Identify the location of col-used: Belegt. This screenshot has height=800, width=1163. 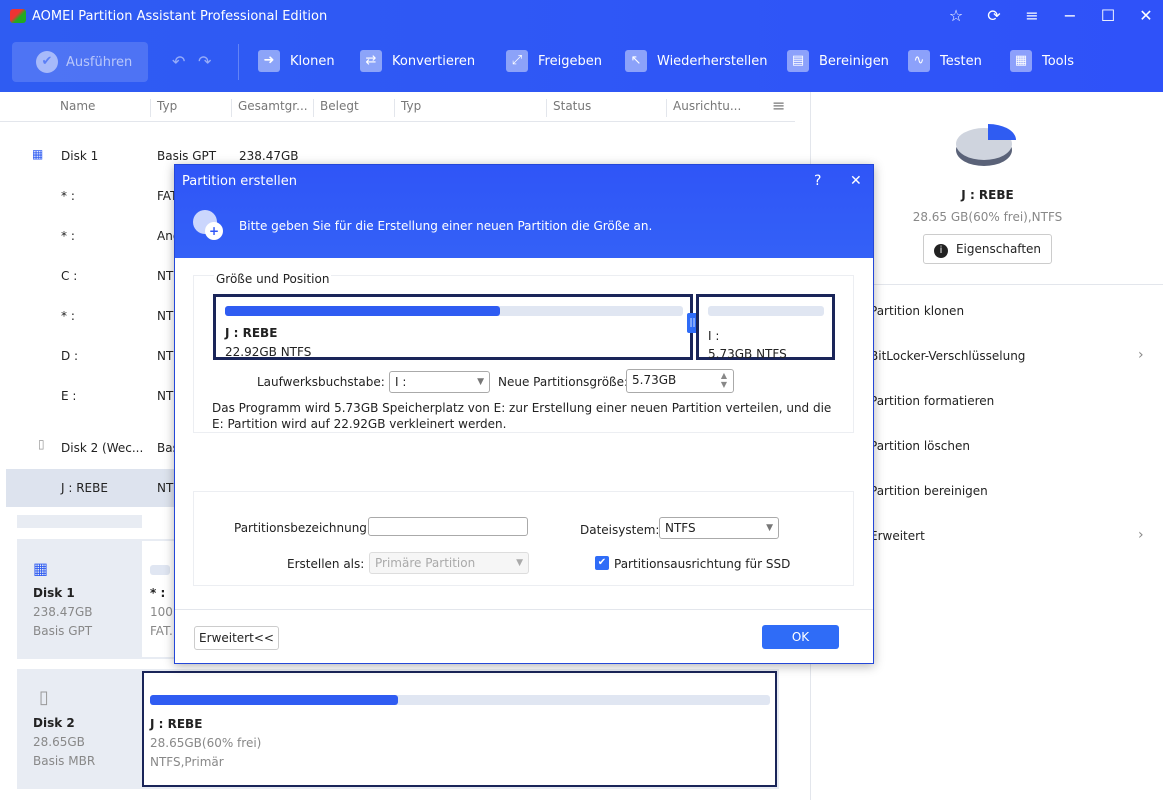
(336, 108).